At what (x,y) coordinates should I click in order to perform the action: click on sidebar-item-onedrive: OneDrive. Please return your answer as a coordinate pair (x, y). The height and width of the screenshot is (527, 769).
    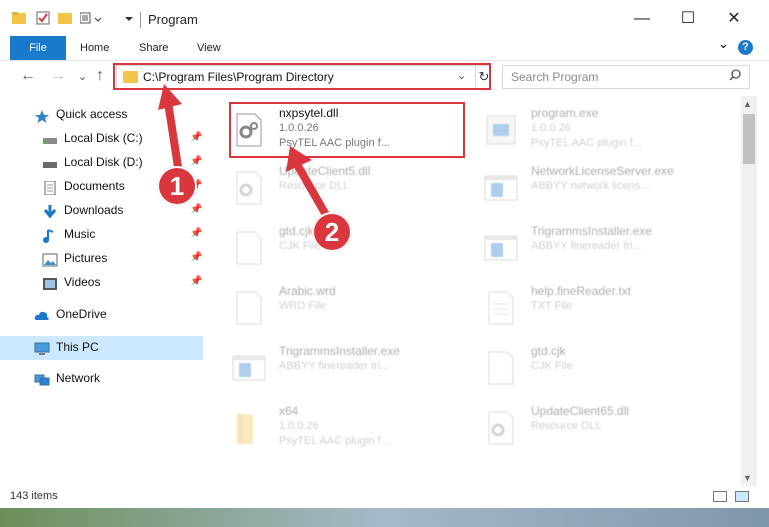
    Looking at the image, I should click on (70, 314).